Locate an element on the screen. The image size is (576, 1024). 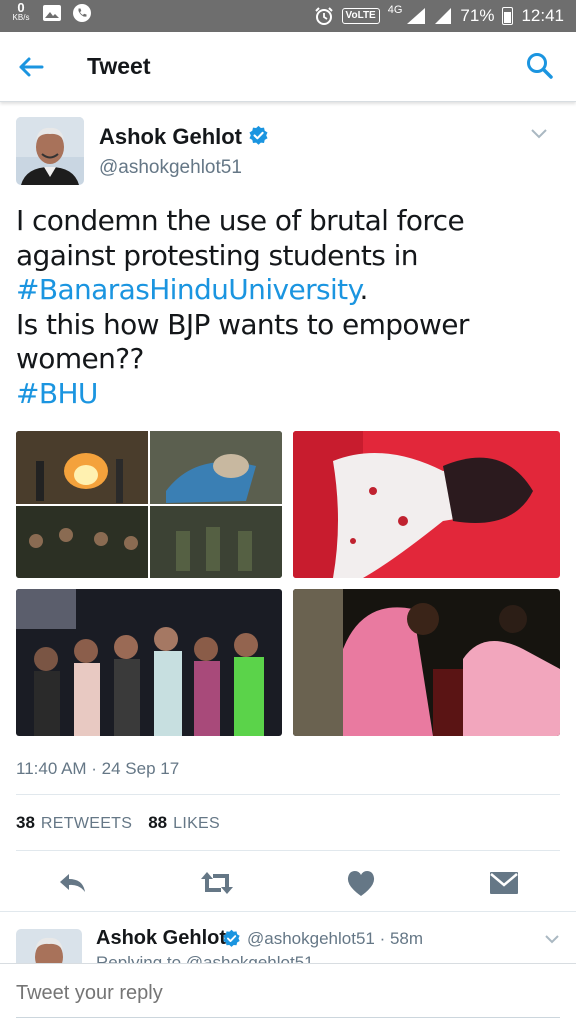
gallery-notification-icon is located at coordinates (52, 13).